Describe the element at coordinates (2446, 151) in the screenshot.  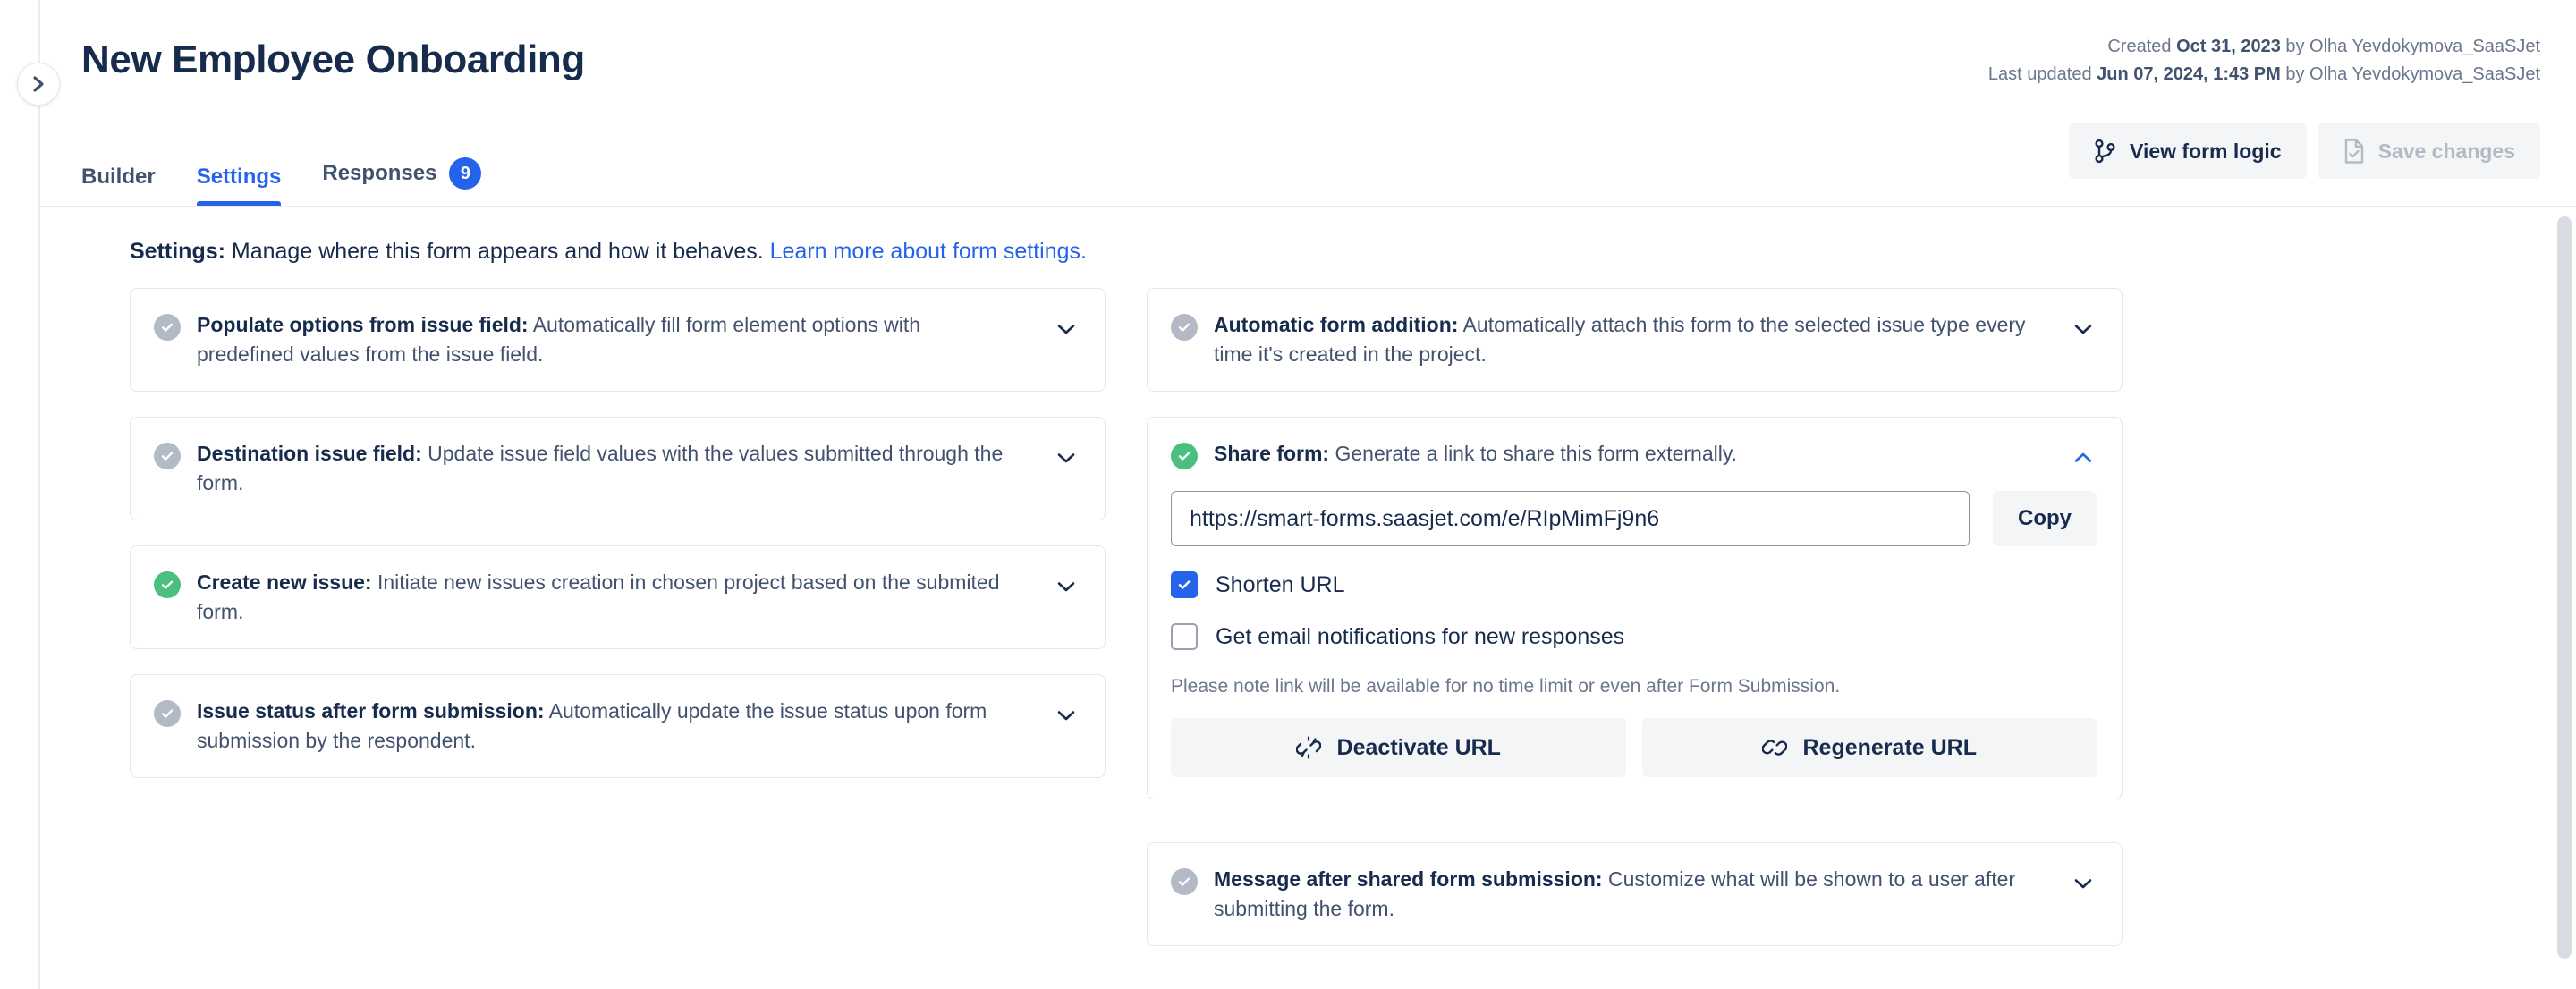
I see `save-changes-label: Save changes` at that location.